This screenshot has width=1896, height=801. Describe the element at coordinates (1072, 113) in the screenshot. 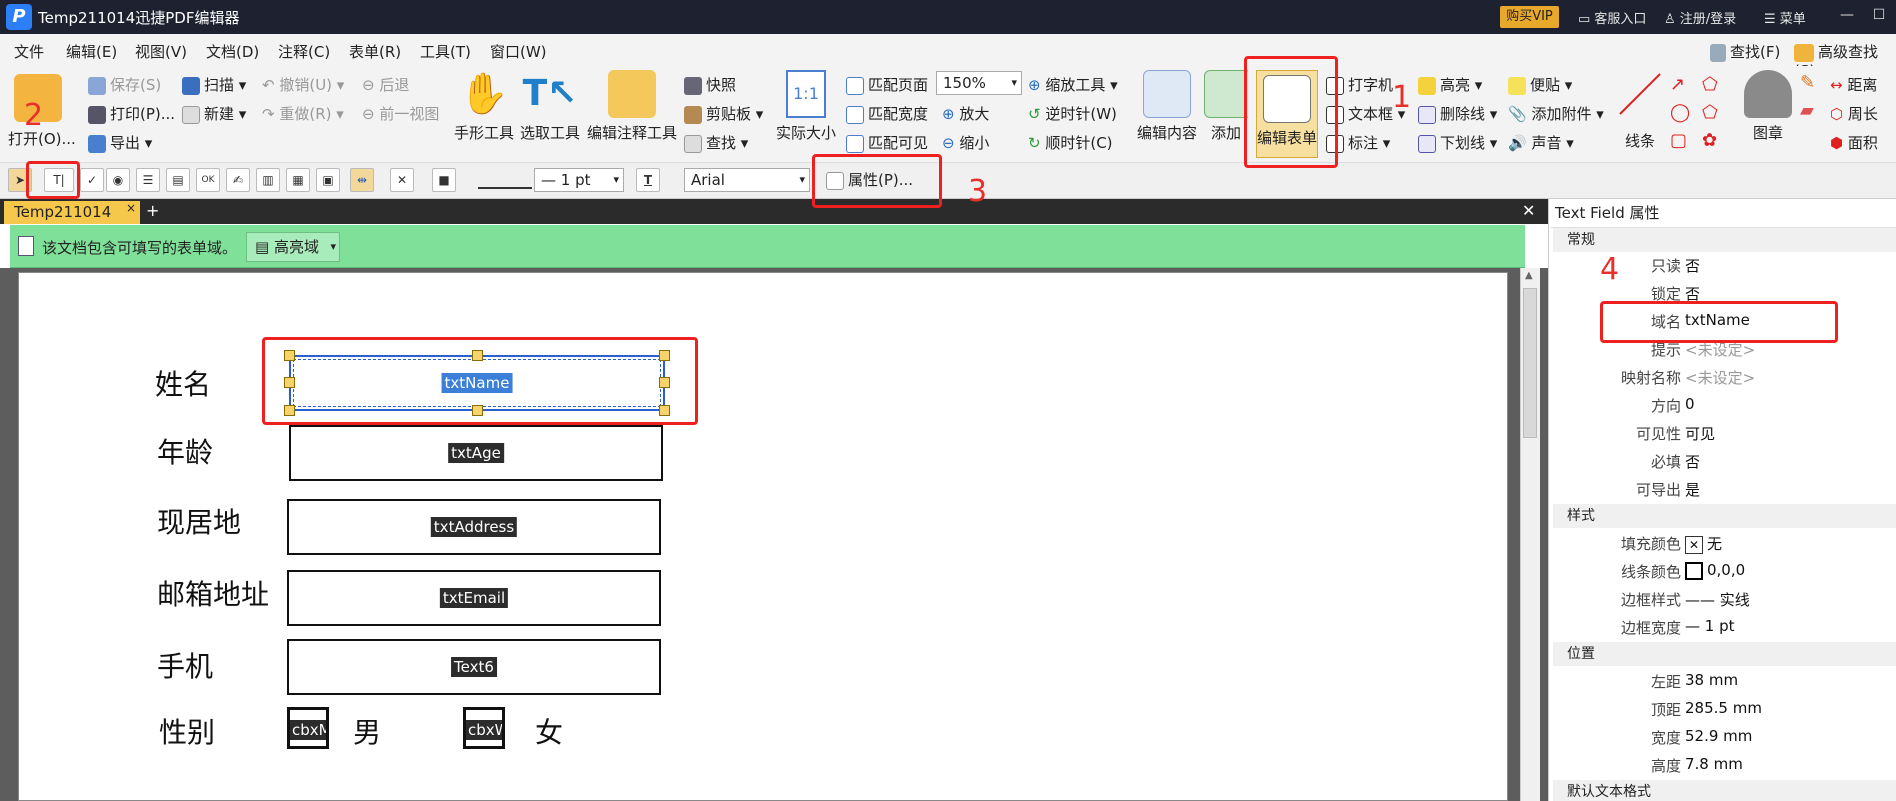

I see `rotate-ccw-button: ↺ 逆时针(W)` at that location.